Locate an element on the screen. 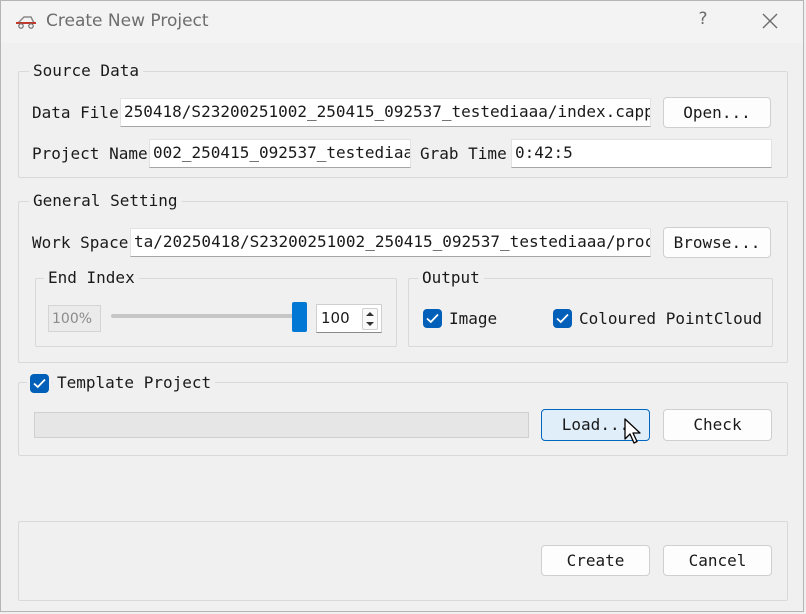 This screenshot has height=614, width=806. percent-display: 100% is located at coordinates (74, 318).